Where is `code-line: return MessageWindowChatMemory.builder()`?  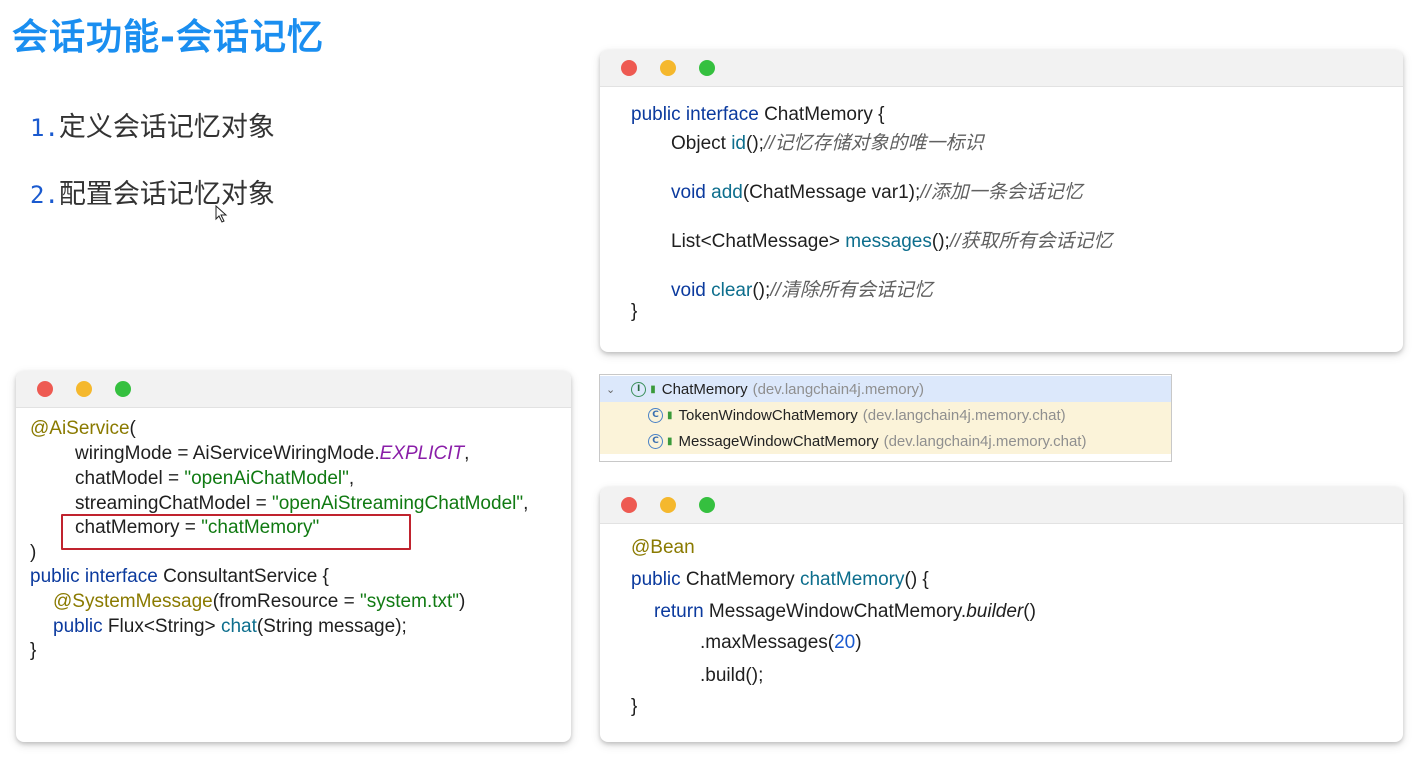
code-line: return MessageWindowChatMemory.builder() is located at coordinates (845, 611).